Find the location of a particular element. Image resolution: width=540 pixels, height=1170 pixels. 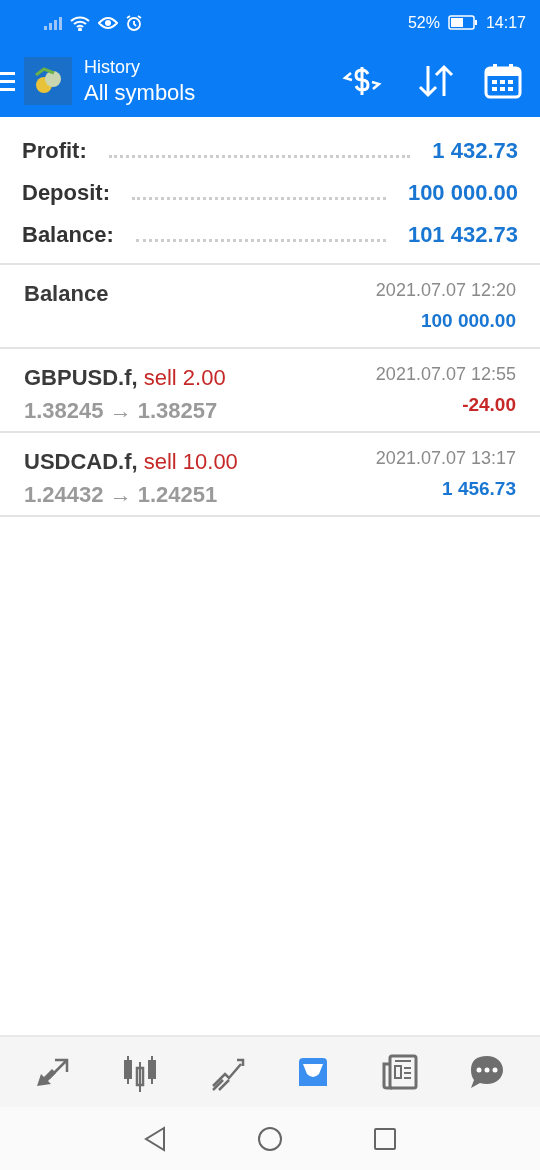

deal-prices: 1.24432 → 1.24251 is located at coordinates (121, 495).